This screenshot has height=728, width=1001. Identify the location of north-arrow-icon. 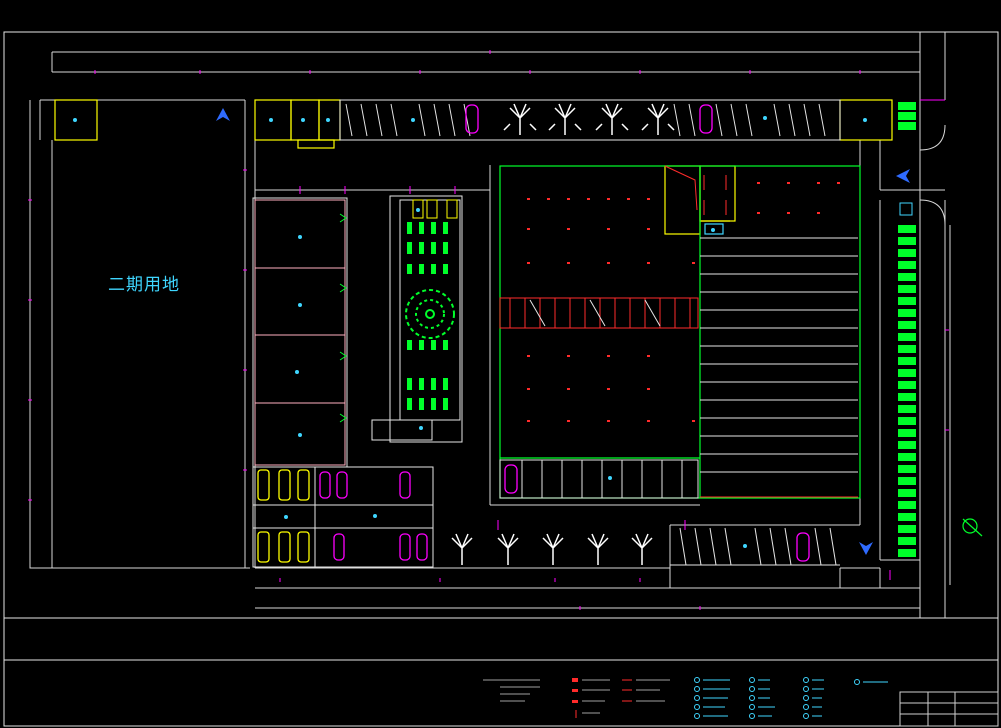
(972, 527).